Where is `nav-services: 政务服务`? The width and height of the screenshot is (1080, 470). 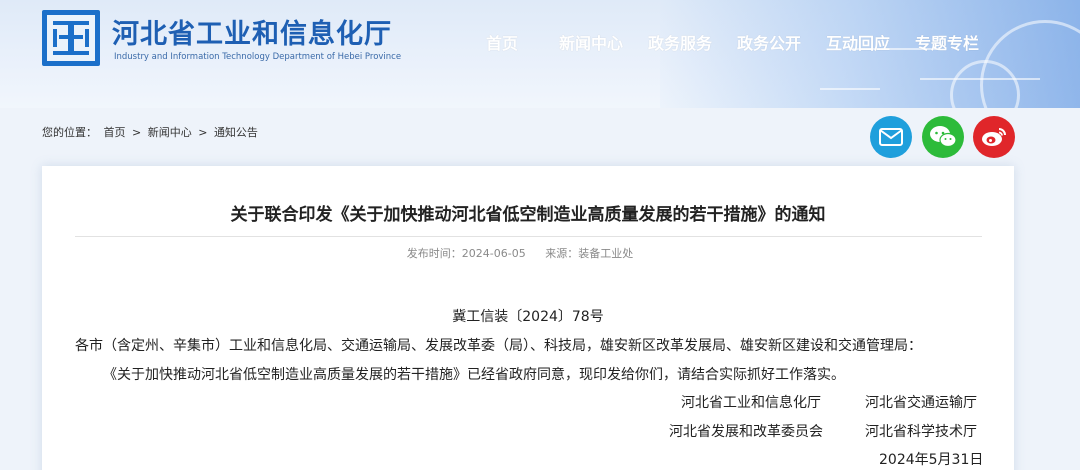
nav-services: 政务服务 is located at coordinates (680, 42).